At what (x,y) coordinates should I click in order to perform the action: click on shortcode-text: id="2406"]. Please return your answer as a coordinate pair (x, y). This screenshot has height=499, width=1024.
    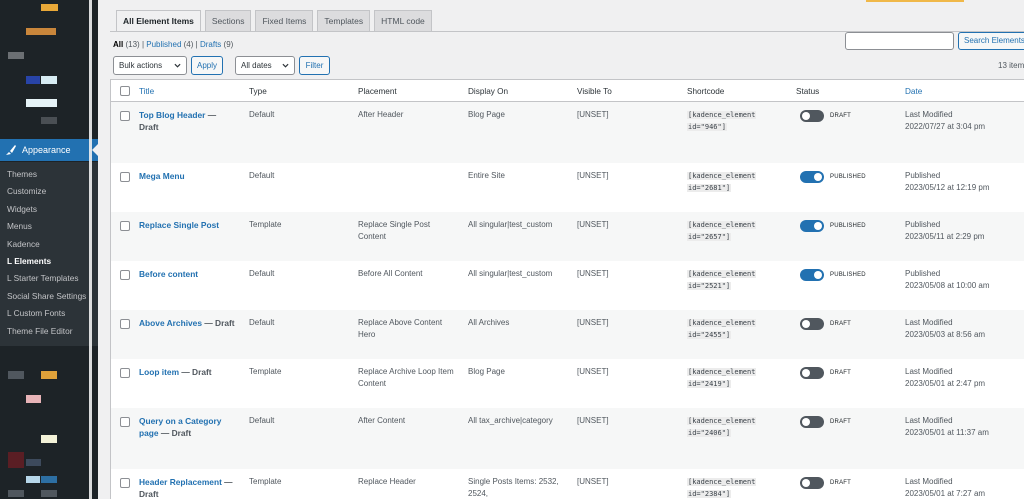
    Looking at the image, I should click on (709, 433).